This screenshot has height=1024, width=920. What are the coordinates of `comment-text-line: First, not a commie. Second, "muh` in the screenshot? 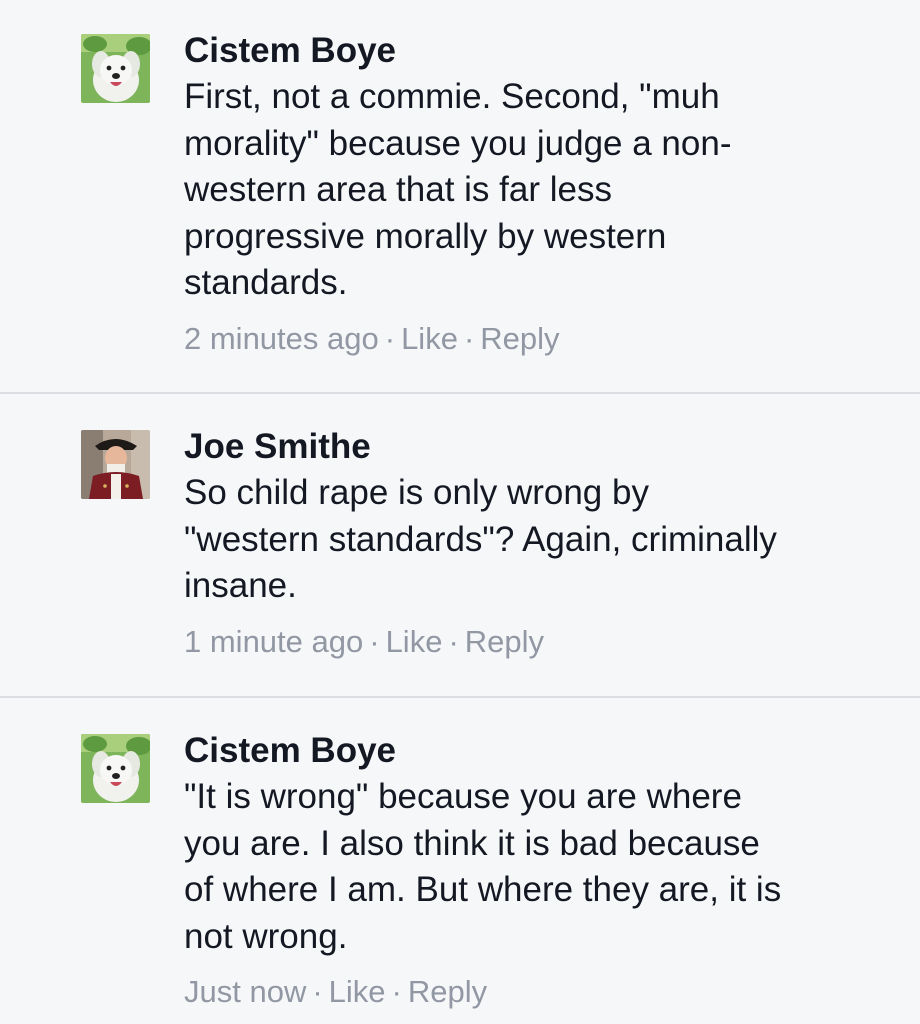 It's located at (452, 96).